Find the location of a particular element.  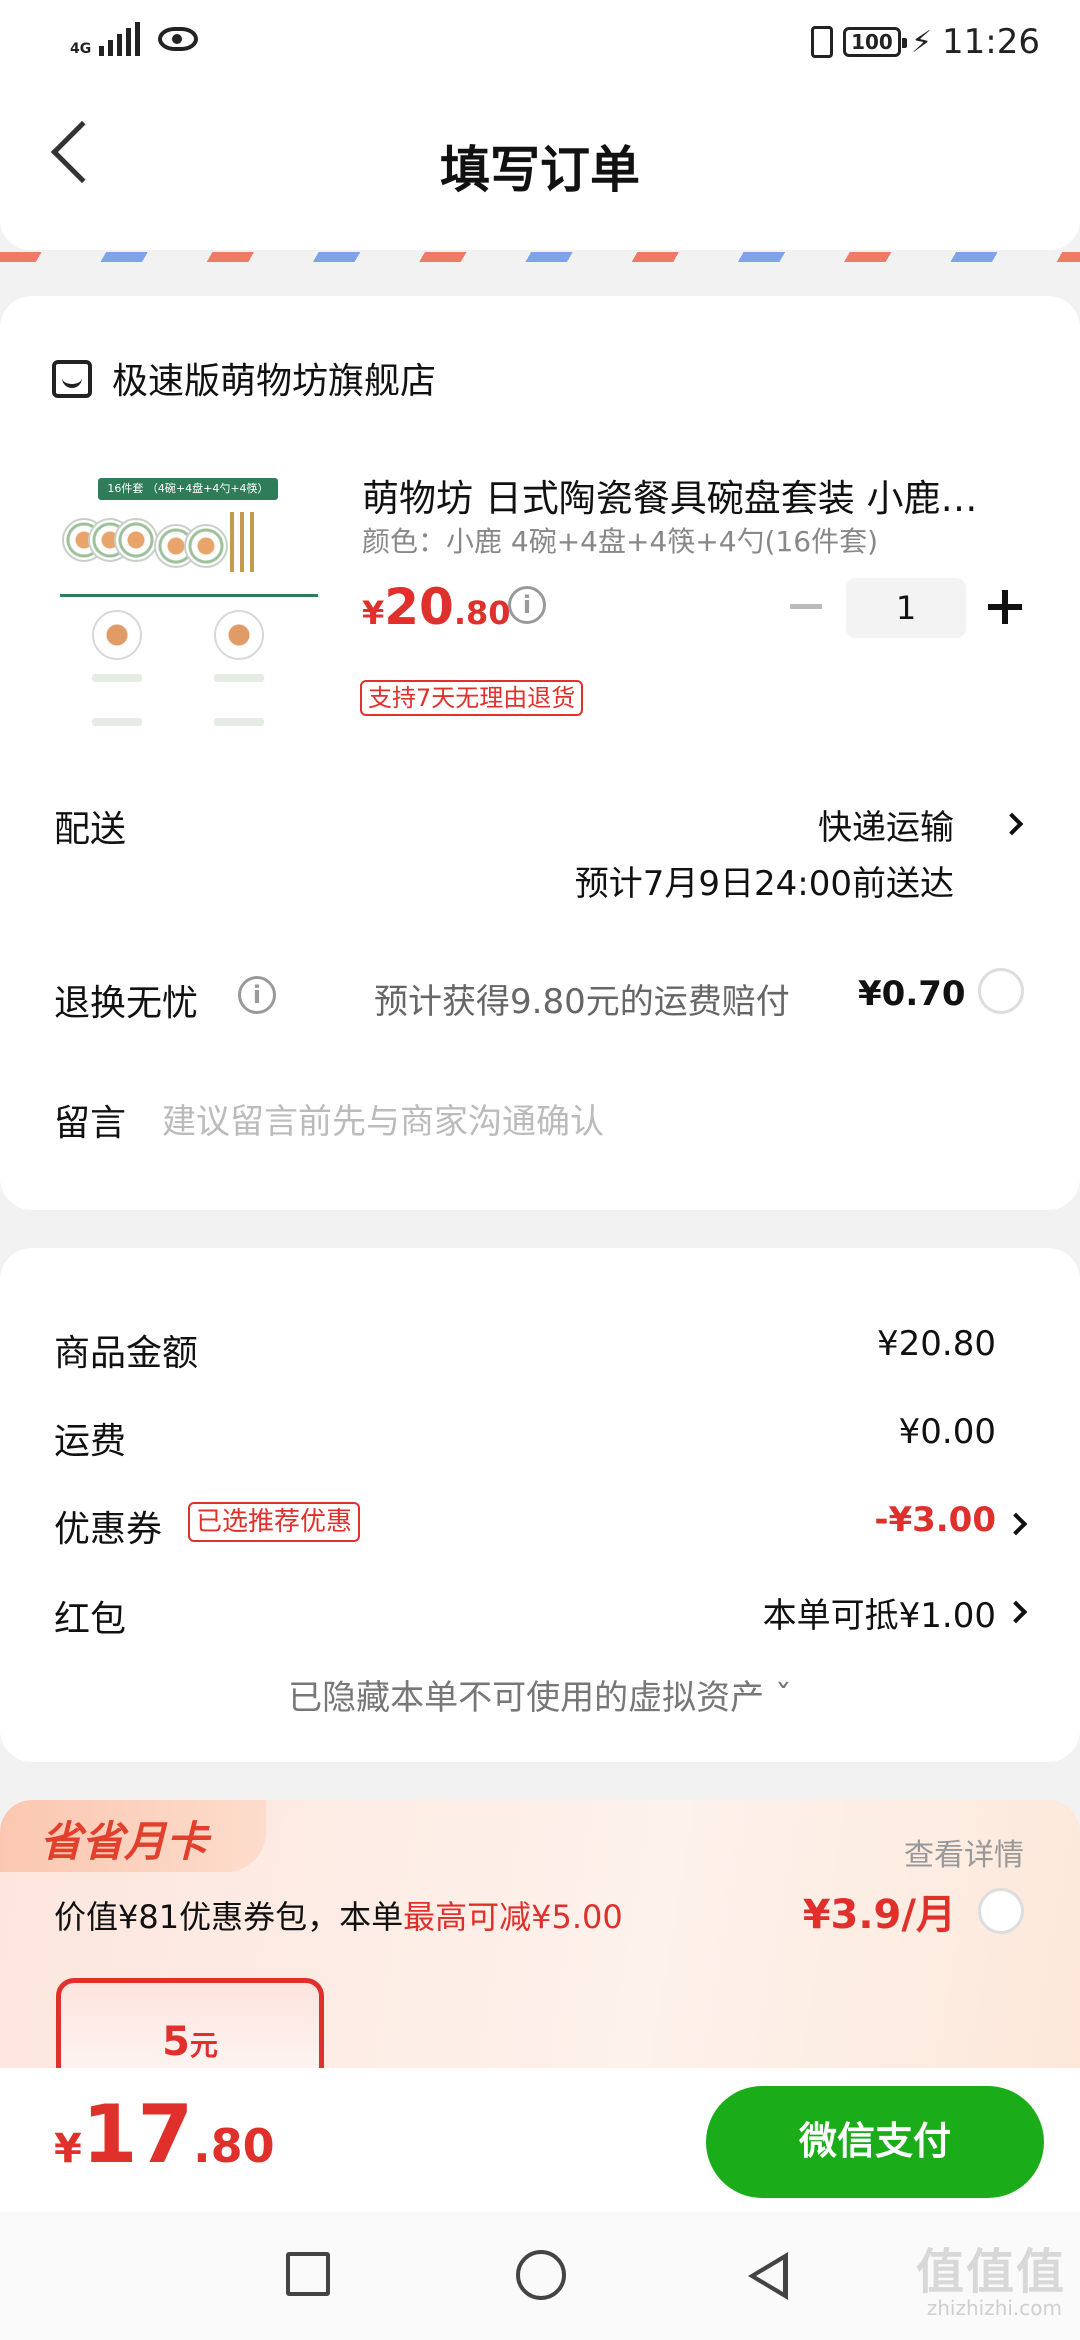

battery-icon: 100 is located at coordinates (874, 42).